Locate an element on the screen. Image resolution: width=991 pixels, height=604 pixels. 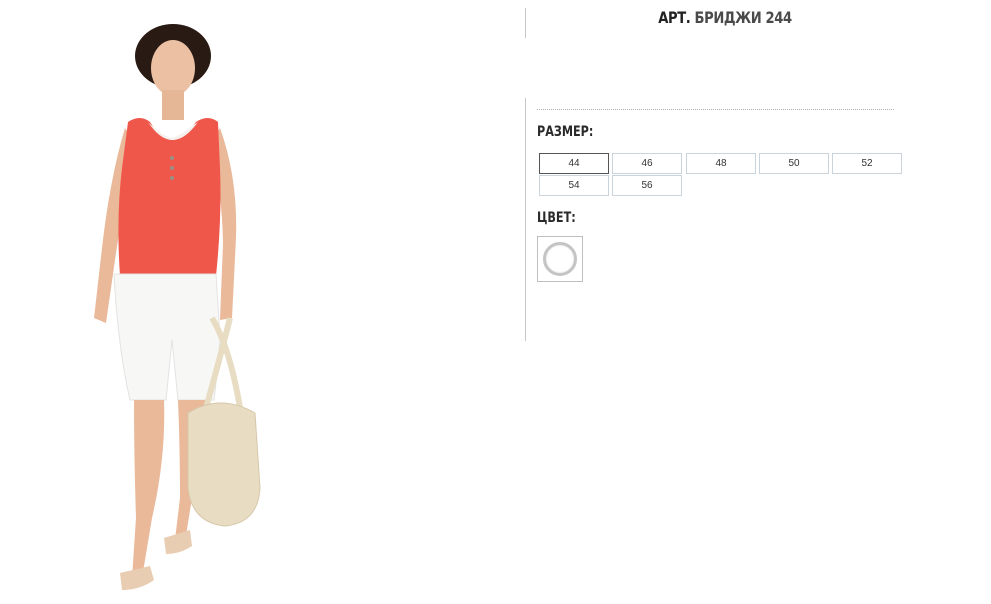
title-name: БРИДЖИ 244 is located at coordinates (743, 17).